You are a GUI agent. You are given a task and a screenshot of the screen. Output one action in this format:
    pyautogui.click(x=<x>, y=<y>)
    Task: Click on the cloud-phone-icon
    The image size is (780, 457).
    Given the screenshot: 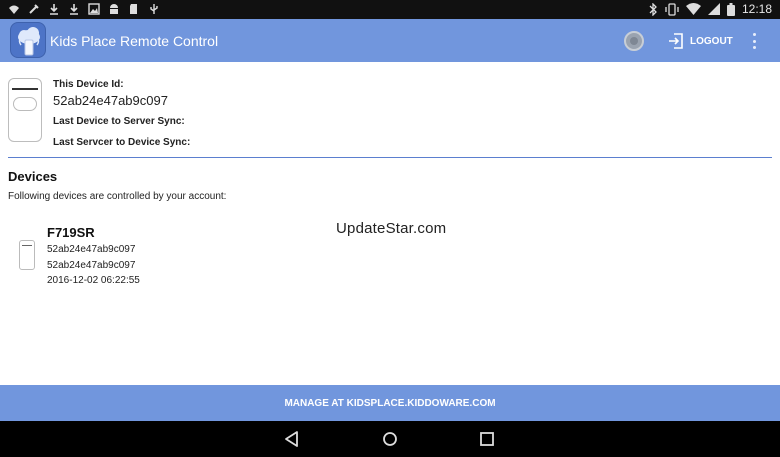 What is the action you would take?
    pyautogui.click(x=28, y=40)
    